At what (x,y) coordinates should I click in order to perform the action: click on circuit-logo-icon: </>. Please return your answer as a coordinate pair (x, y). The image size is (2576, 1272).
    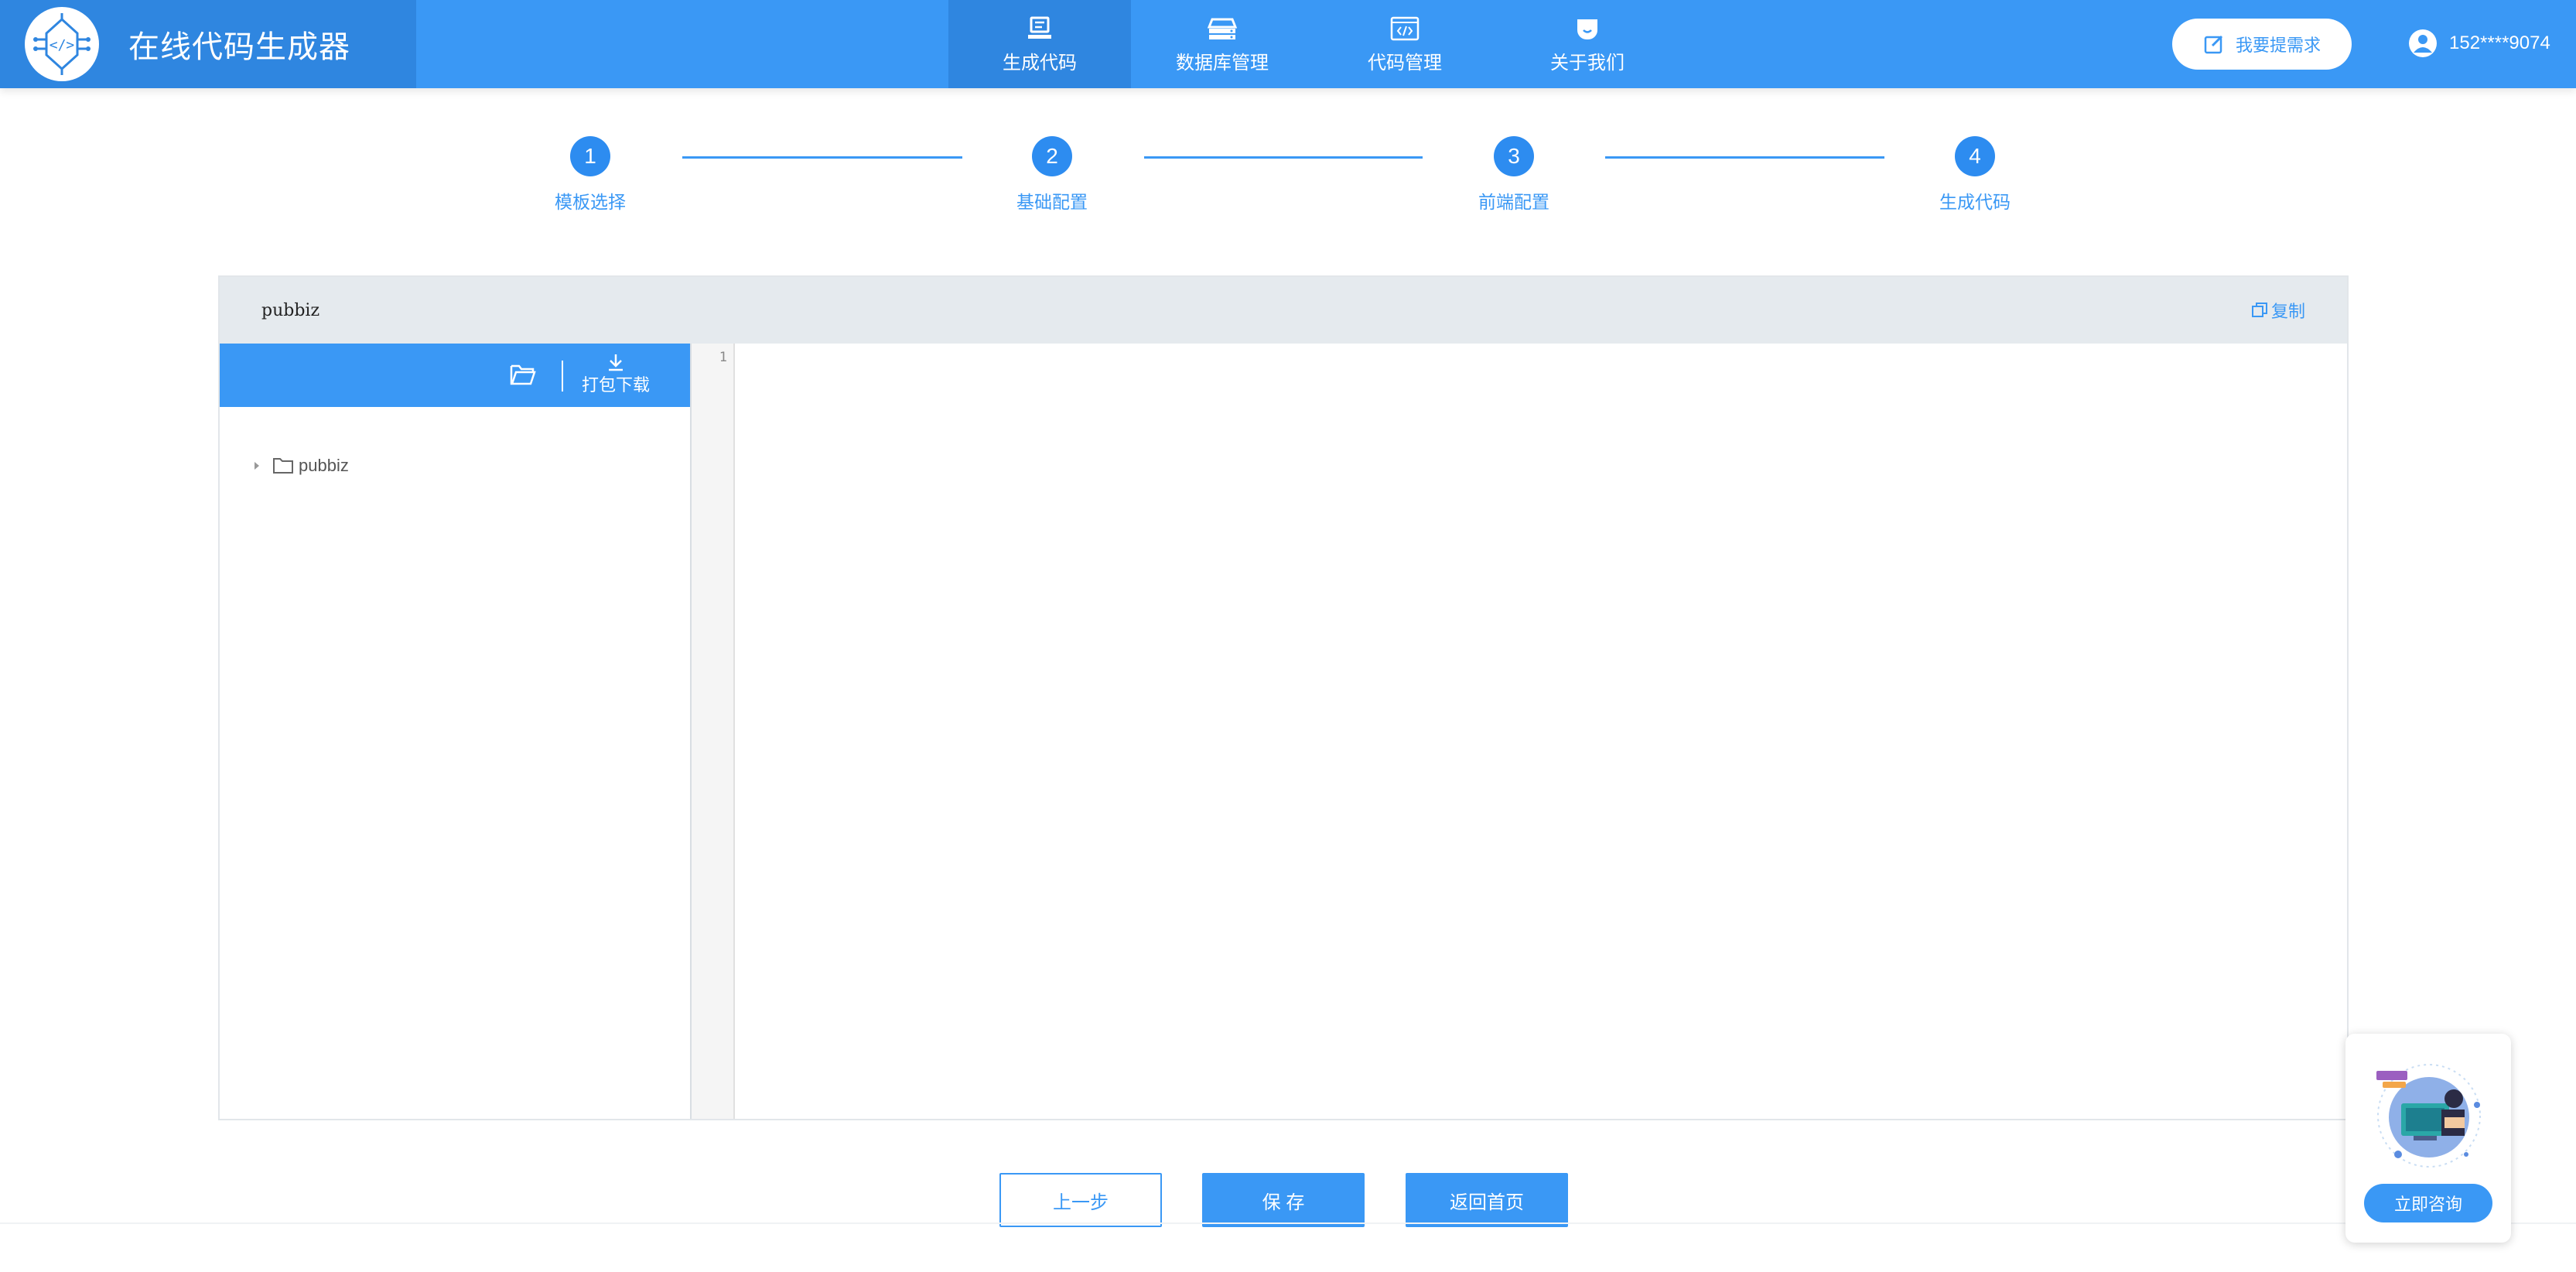
    Looking at the image, I should click on (62, 44).